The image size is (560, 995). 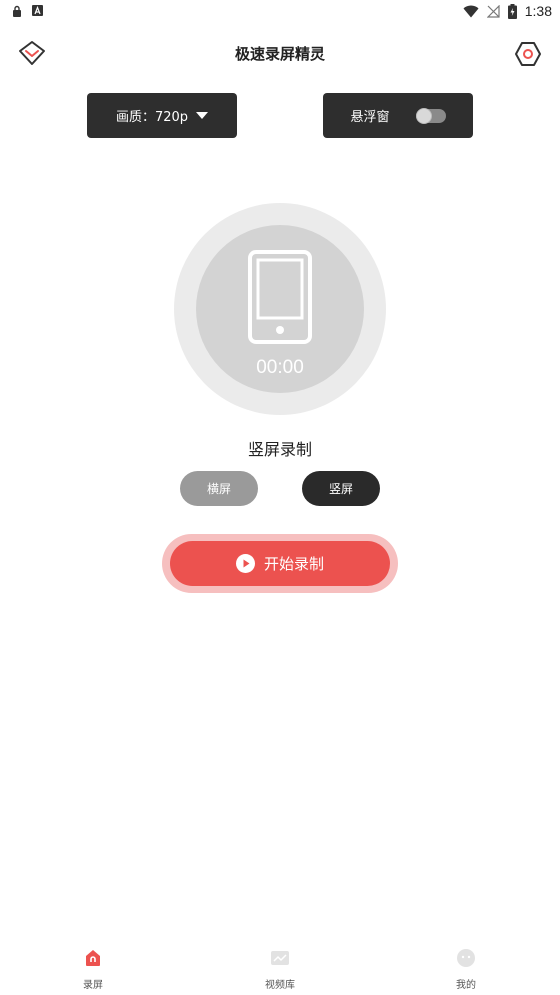 I want to click on phone-icon, so click(x=280, y=297).